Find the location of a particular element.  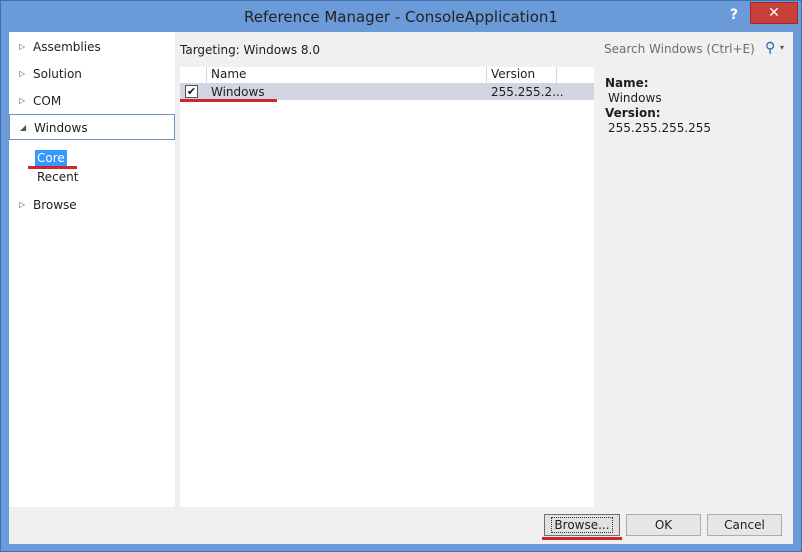

collapse-arrow-icon: ◢ is located at coordinates (23, 127).